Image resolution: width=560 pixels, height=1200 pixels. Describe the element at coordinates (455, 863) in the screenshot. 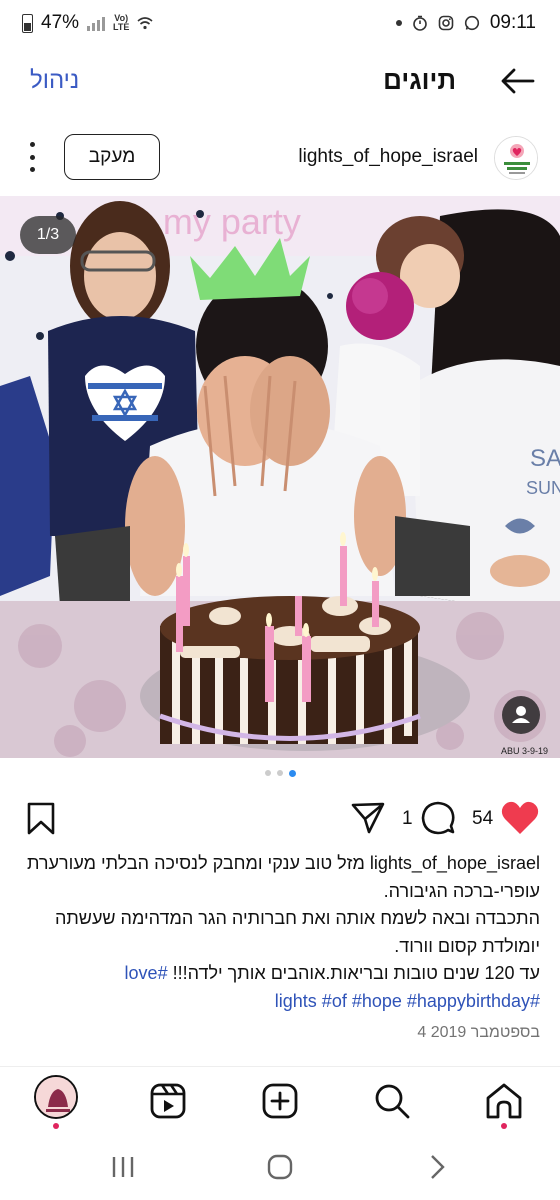

I see `caption-username: lights_of_hope_israel` at that location.